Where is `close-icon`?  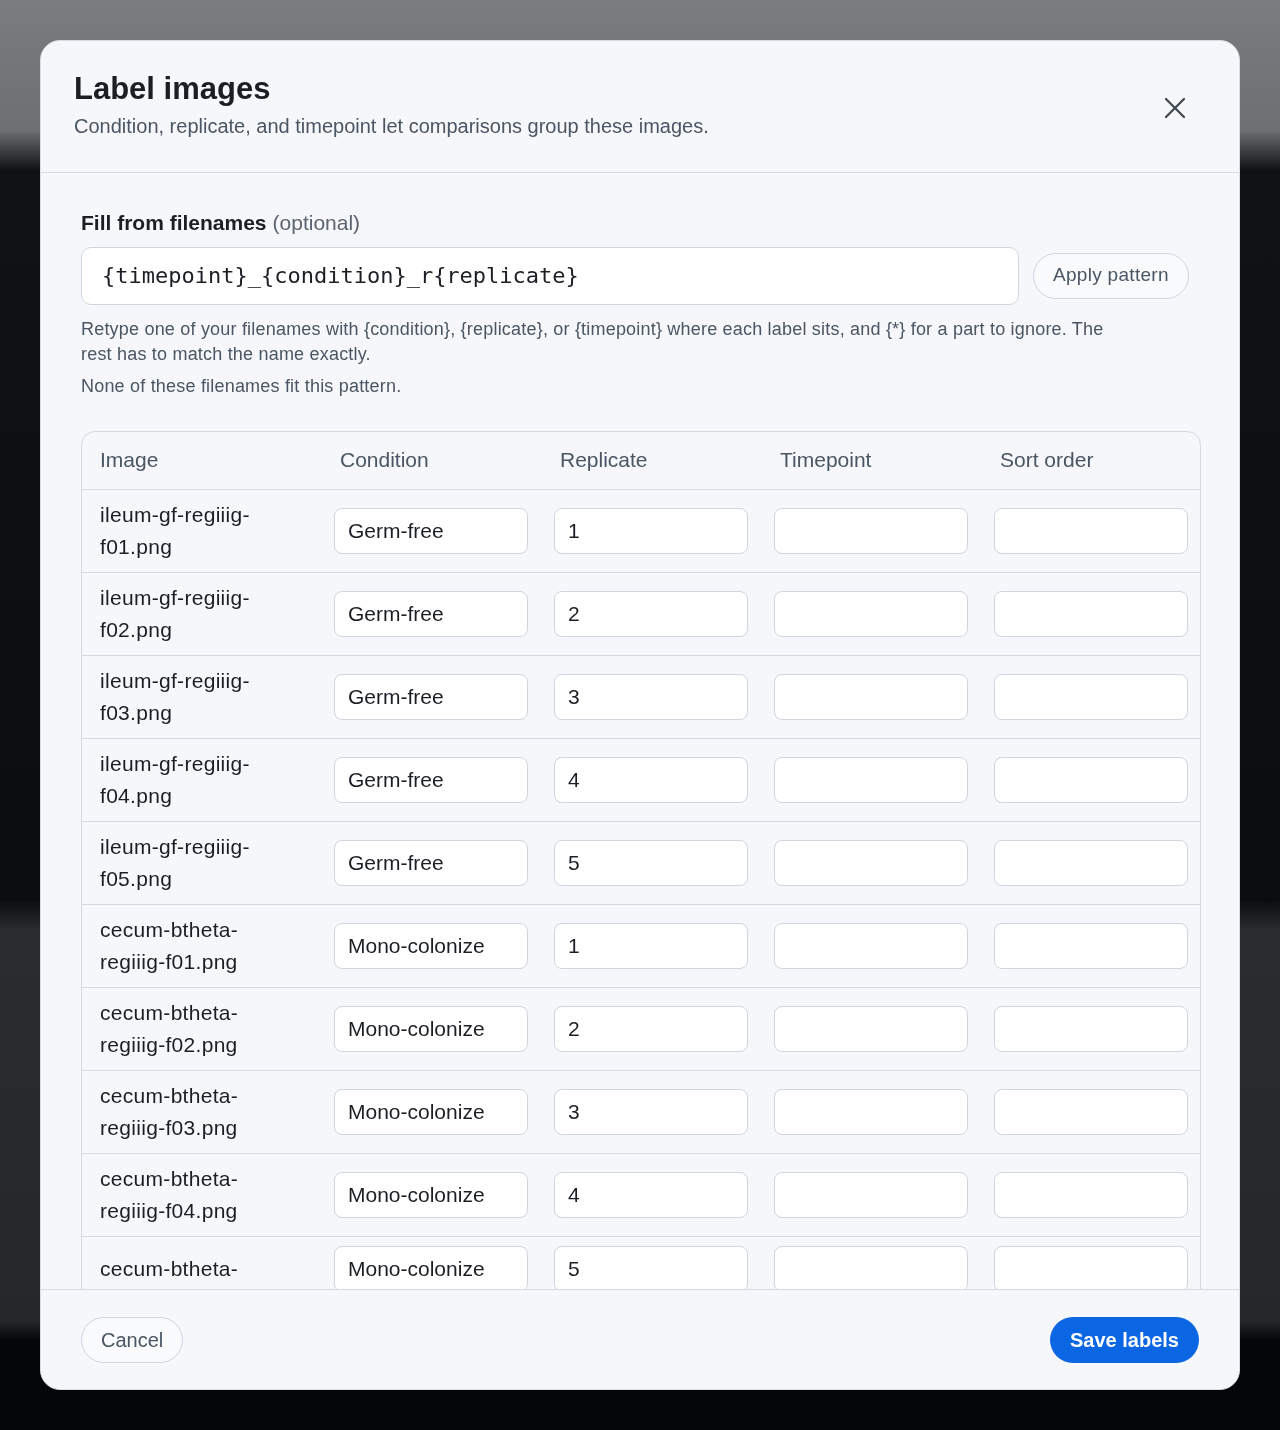 close-icon is located at coordinates (1175, 108).